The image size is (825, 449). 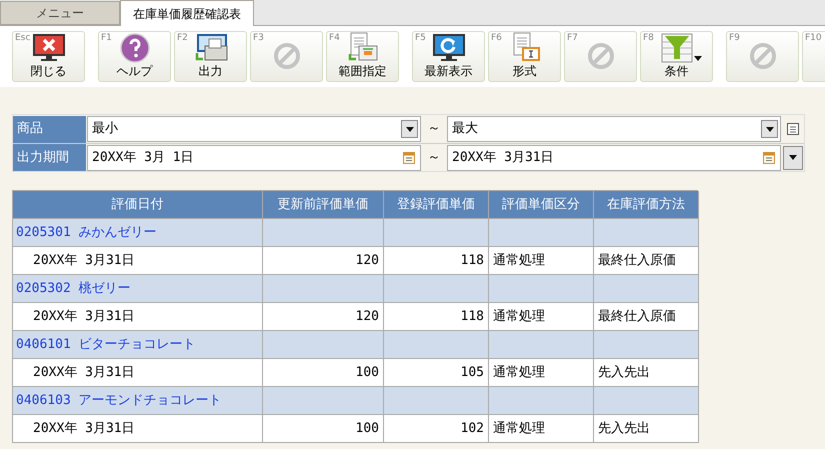 I want to click on date-field: 20XX年 3月 1日, so click(x=254, y=157).